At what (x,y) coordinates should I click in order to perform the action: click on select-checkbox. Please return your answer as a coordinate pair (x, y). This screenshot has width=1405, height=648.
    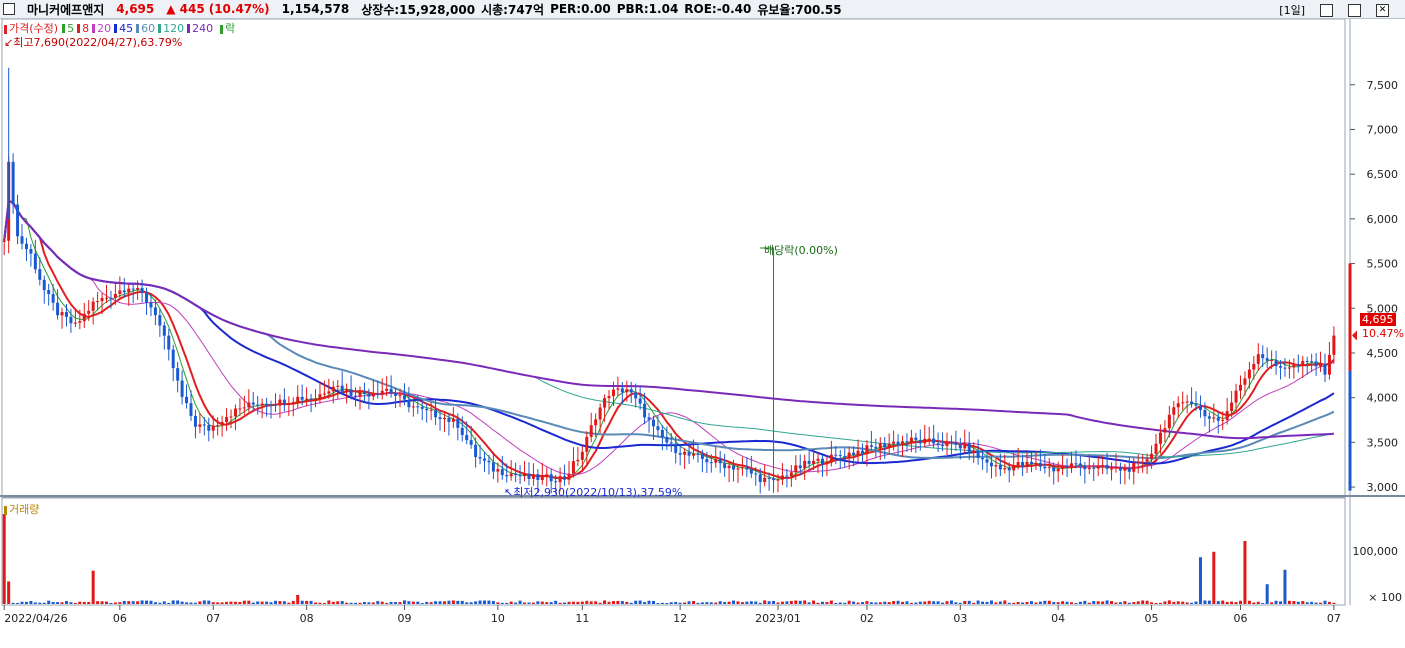
    Looking at the image, I should click on (9, 9).